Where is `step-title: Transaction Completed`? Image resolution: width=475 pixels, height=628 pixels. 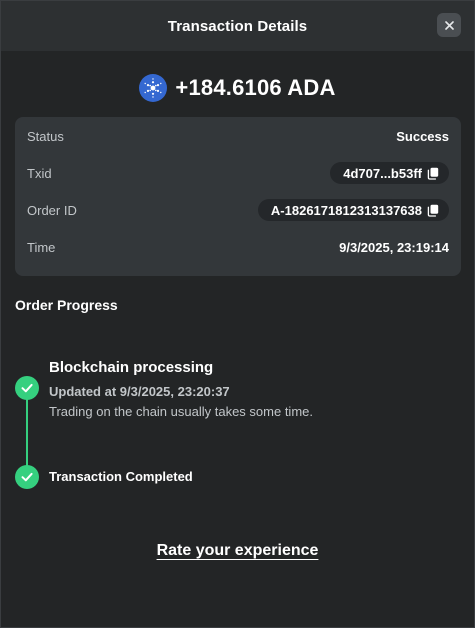 step-title: Transaction Completed is located at coordinates (121, 476).